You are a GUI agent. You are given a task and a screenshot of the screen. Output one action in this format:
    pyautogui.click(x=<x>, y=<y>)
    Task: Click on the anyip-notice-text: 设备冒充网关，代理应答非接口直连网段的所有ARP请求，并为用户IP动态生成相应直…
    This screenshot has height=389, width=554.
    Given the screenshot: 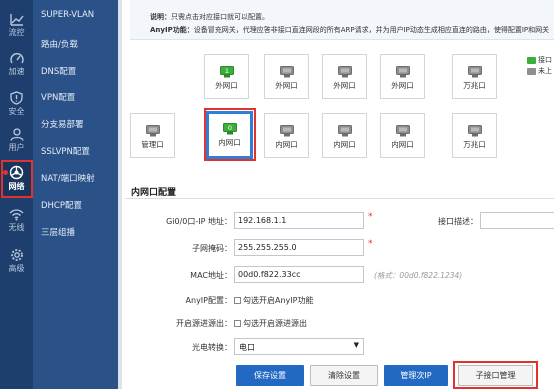 What is the action you would take?
    pyautogui.click(x=371, y=30)
    